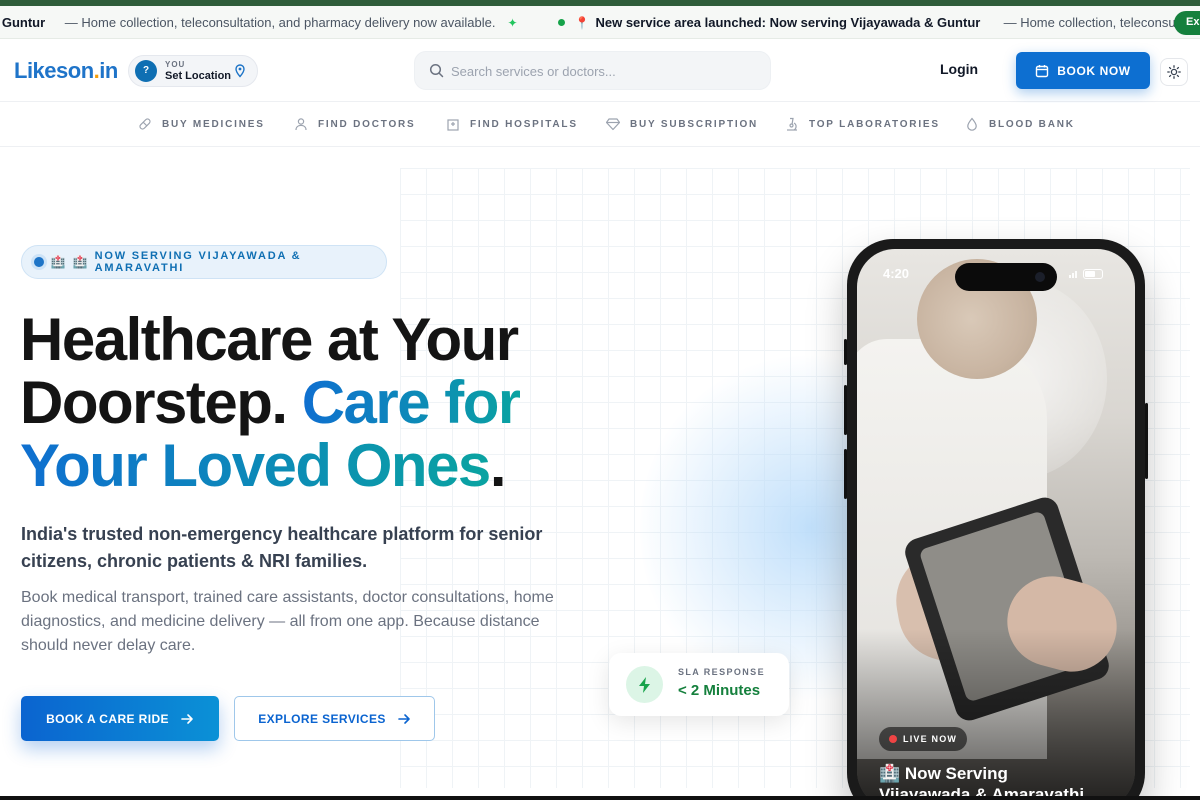 This screenshot has height=800, width=1200. What do you see at coordinates (896, 273) in the screenshot?
I see `phone-time: 4:20` at bounding box center [896, 273].